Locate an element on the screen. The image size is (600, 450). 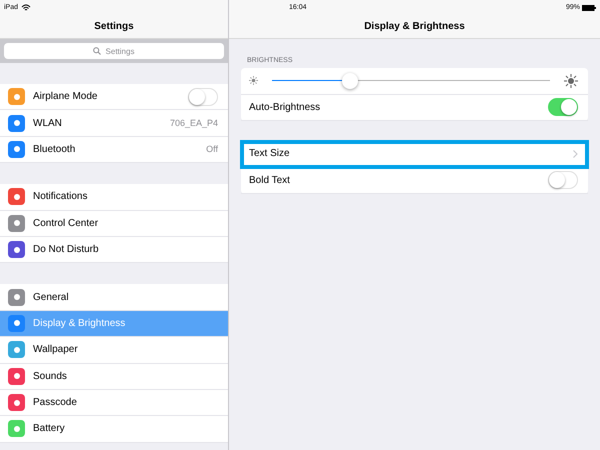
page-title: Display & Brightness is located at coordinates (414, 26).